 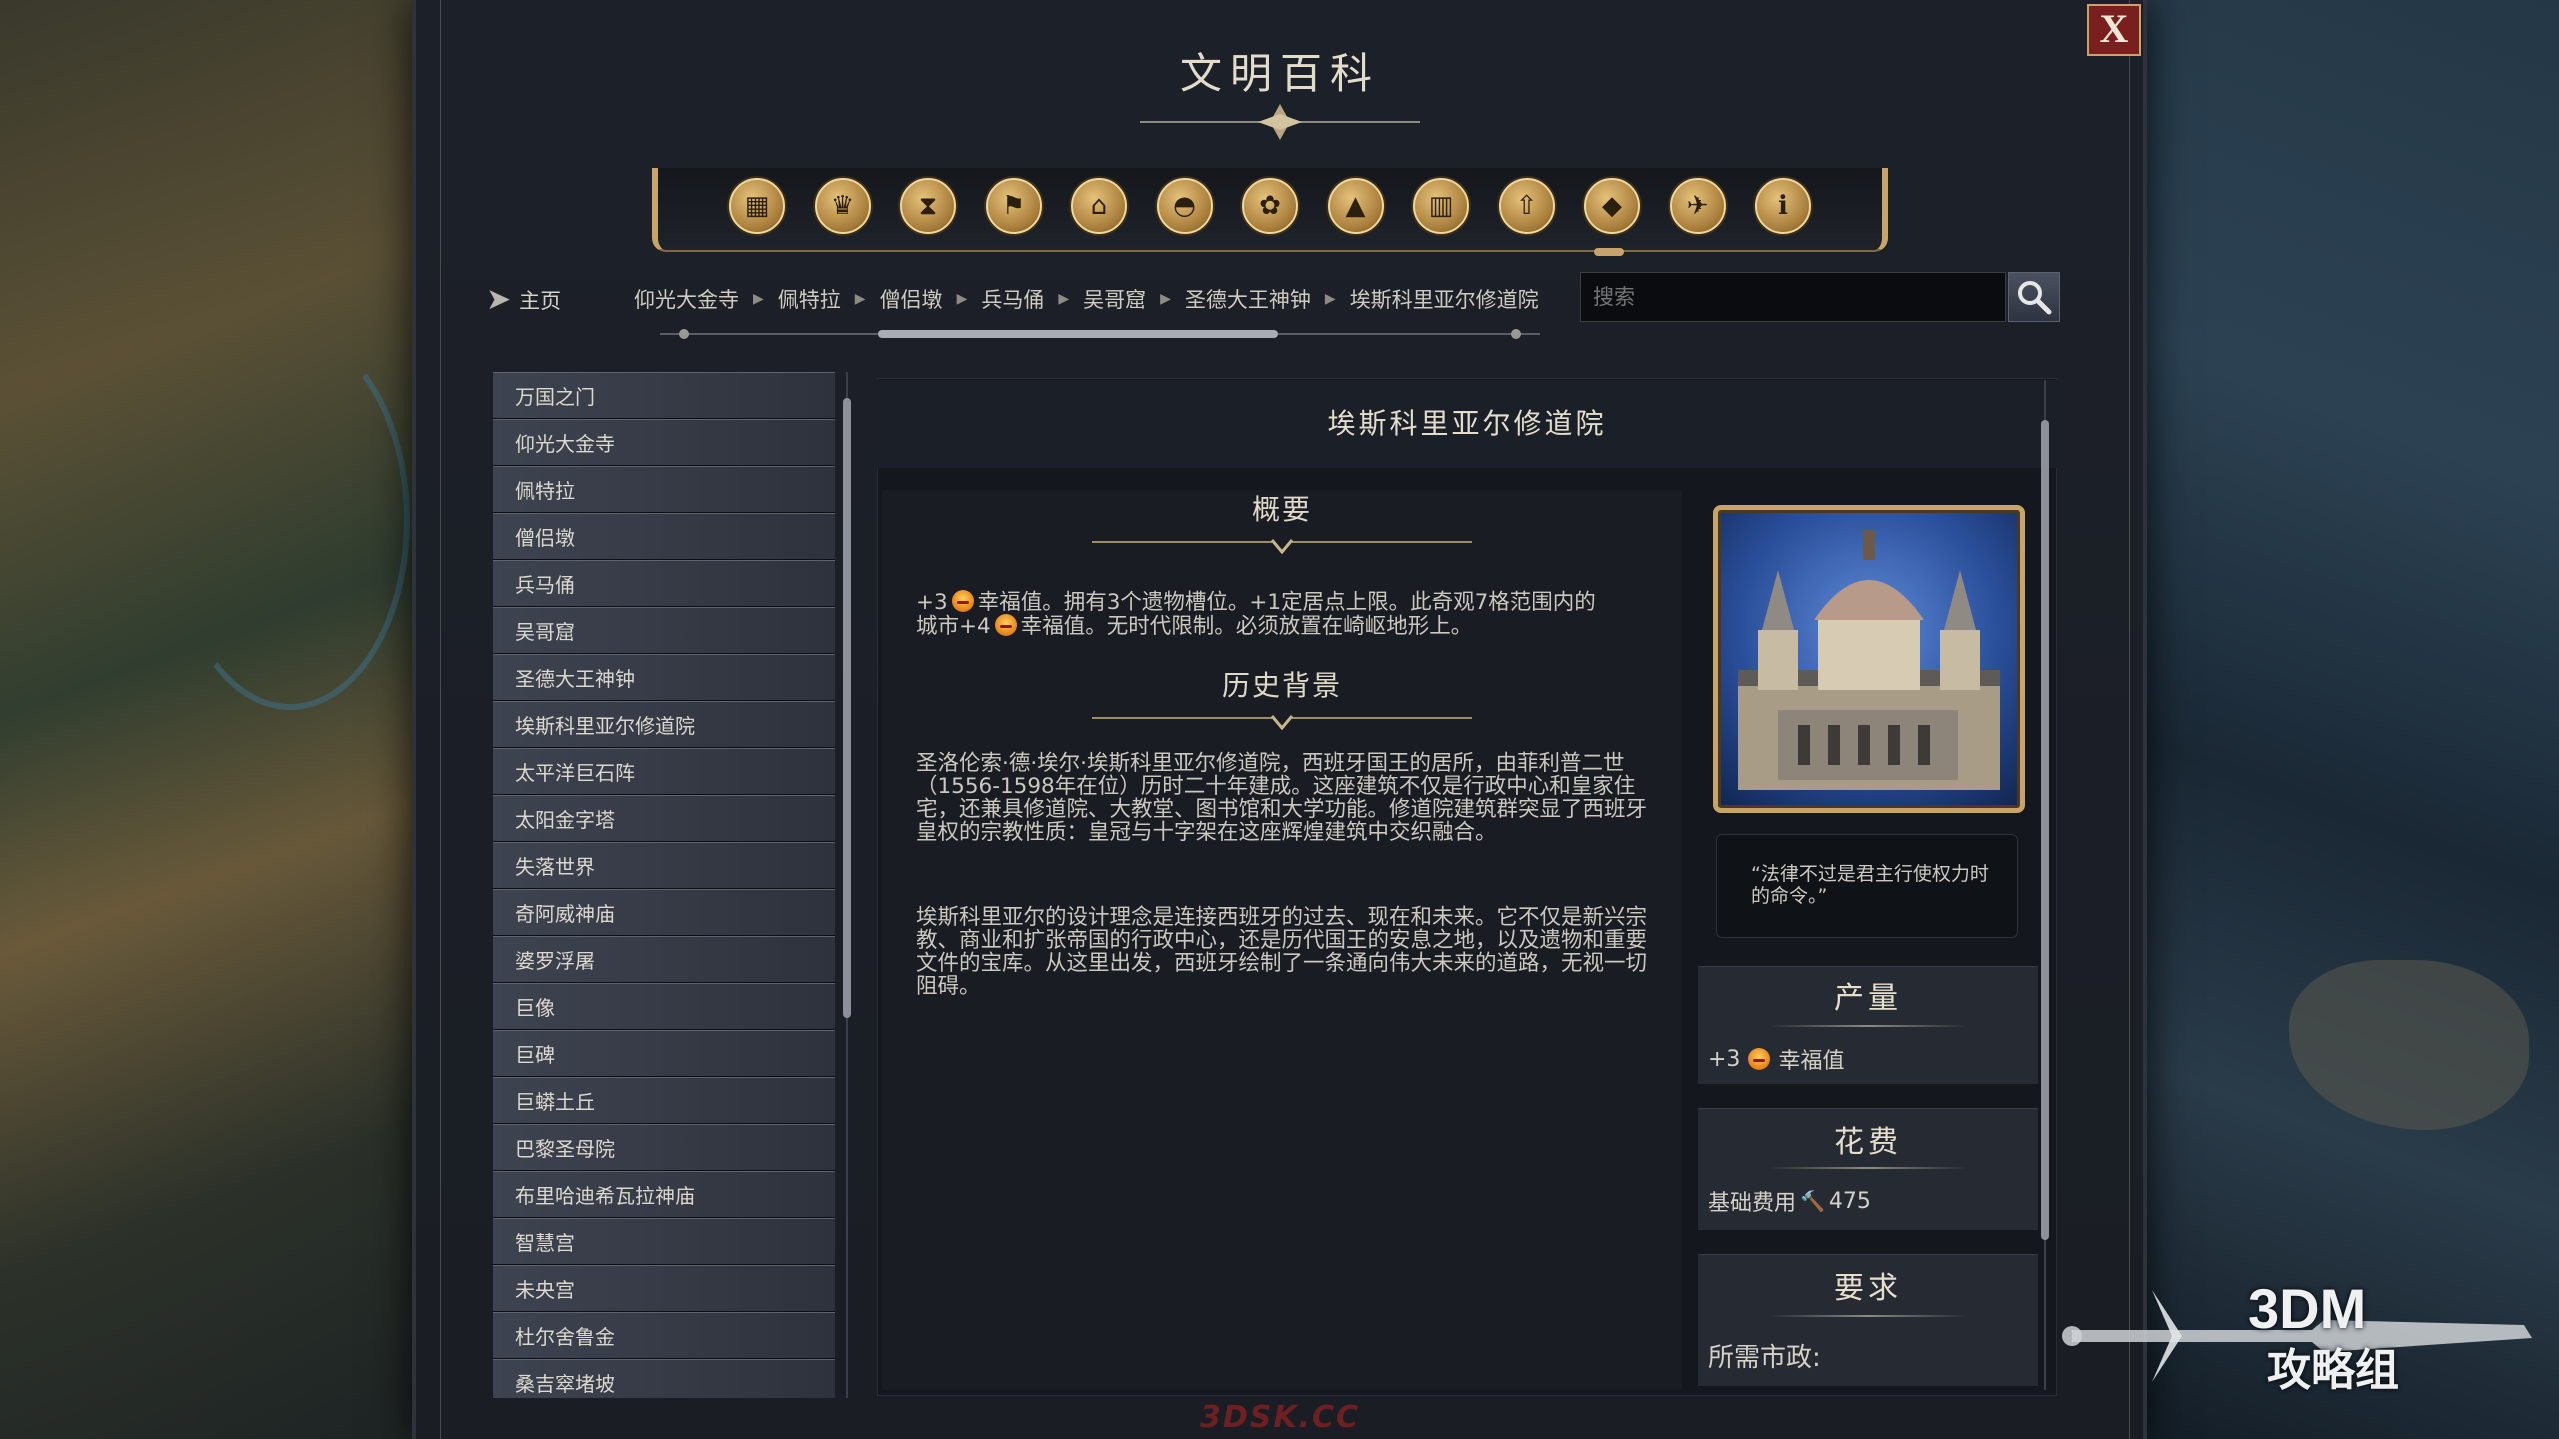 I want to click on list-item: 仰光大金寺, so click(x=664, y=442).